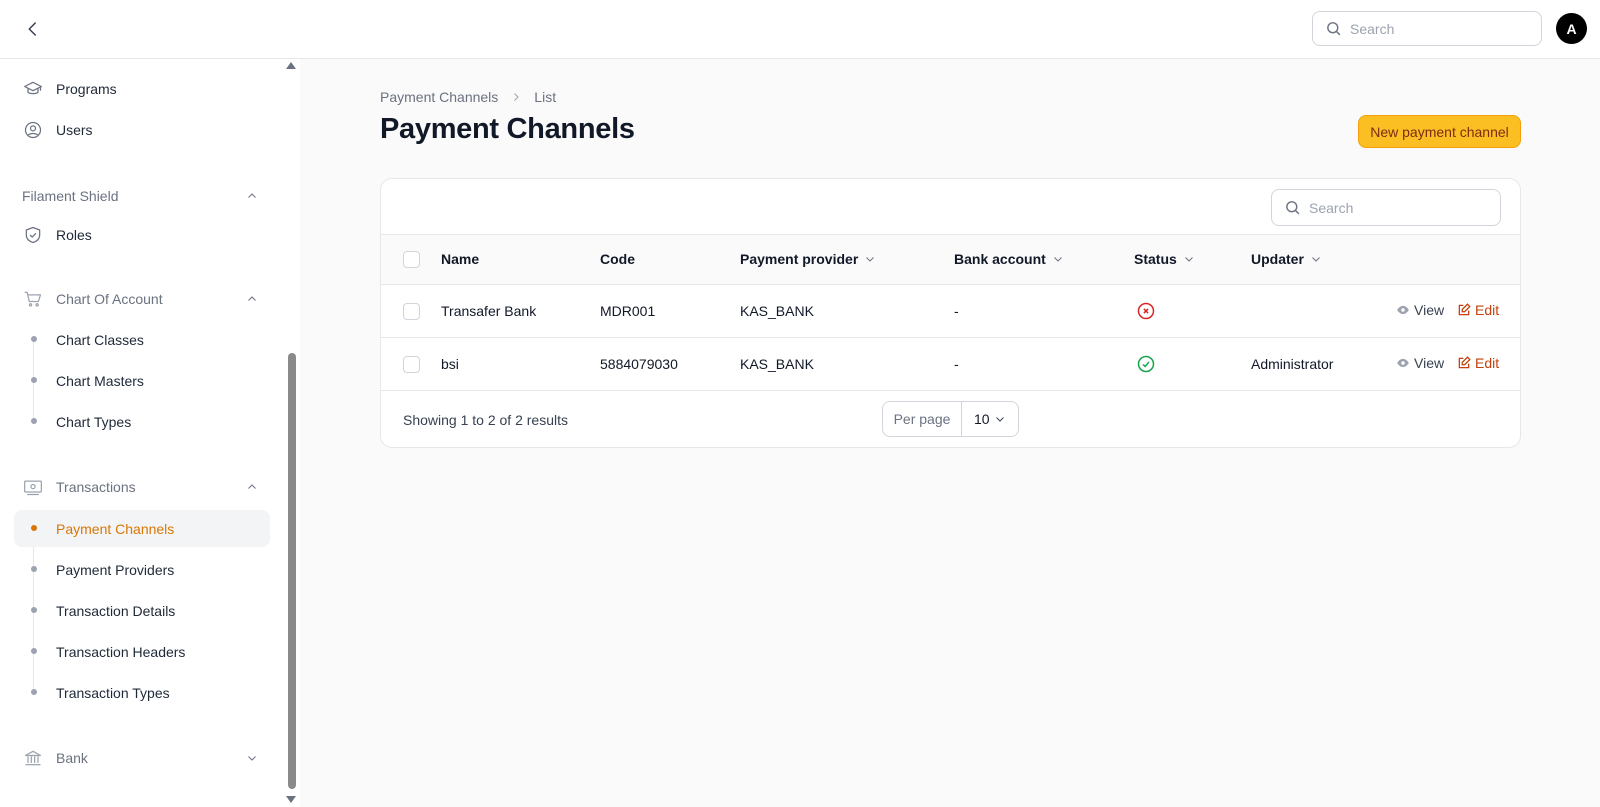 The height and width of the screenshot is (807, 1600). What do you see at coordinates (489, 311) in the screenshot?
I see `cell-name: Transafer Bank` at bounding box center [489, 311].